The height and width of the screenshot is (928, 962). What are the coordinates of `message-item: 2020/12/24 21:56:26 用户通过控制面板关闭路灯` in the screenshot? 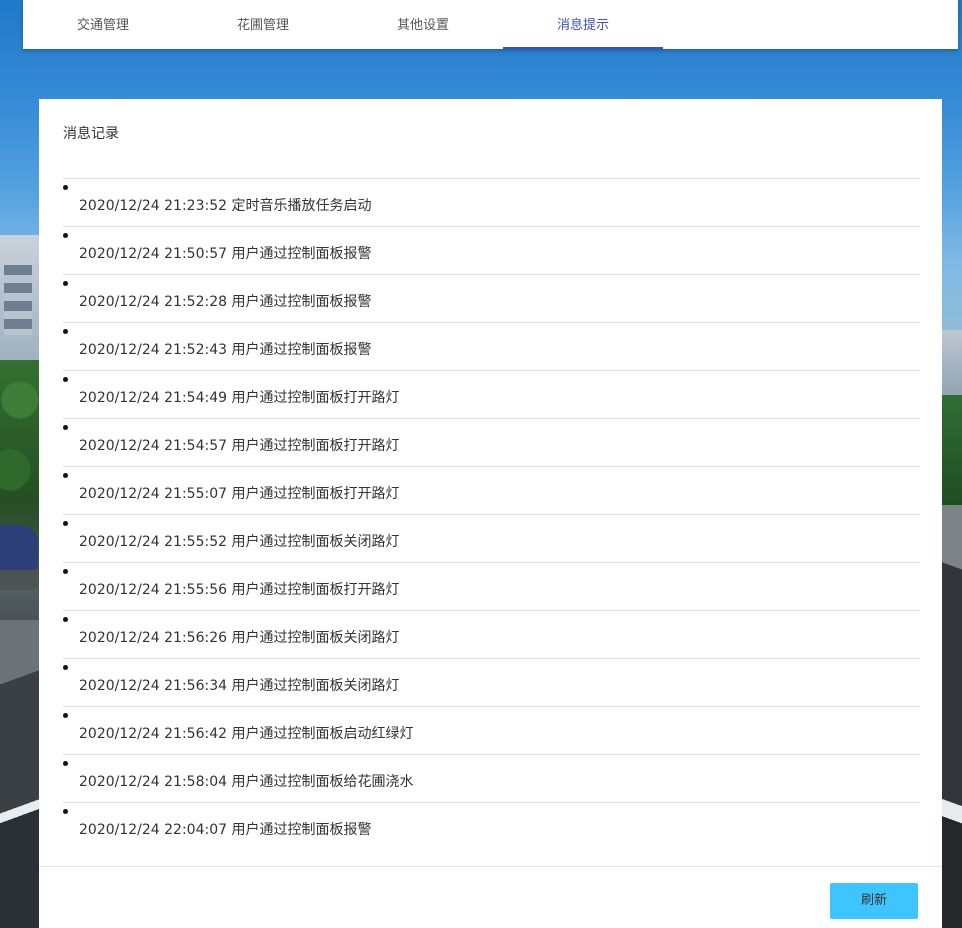 It's located at (491, 634).